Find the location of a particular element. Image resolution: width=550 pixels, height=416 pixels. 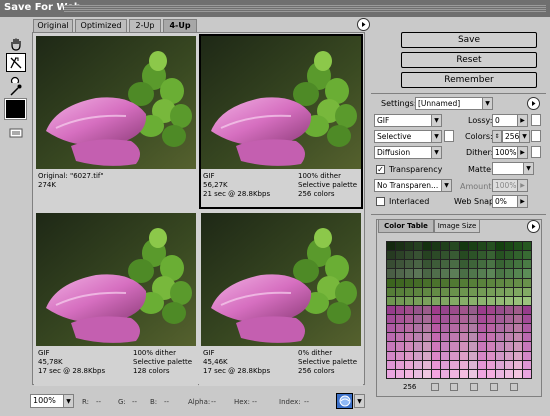

tab-optimized: Optimized is located at coordinates (101, 25).